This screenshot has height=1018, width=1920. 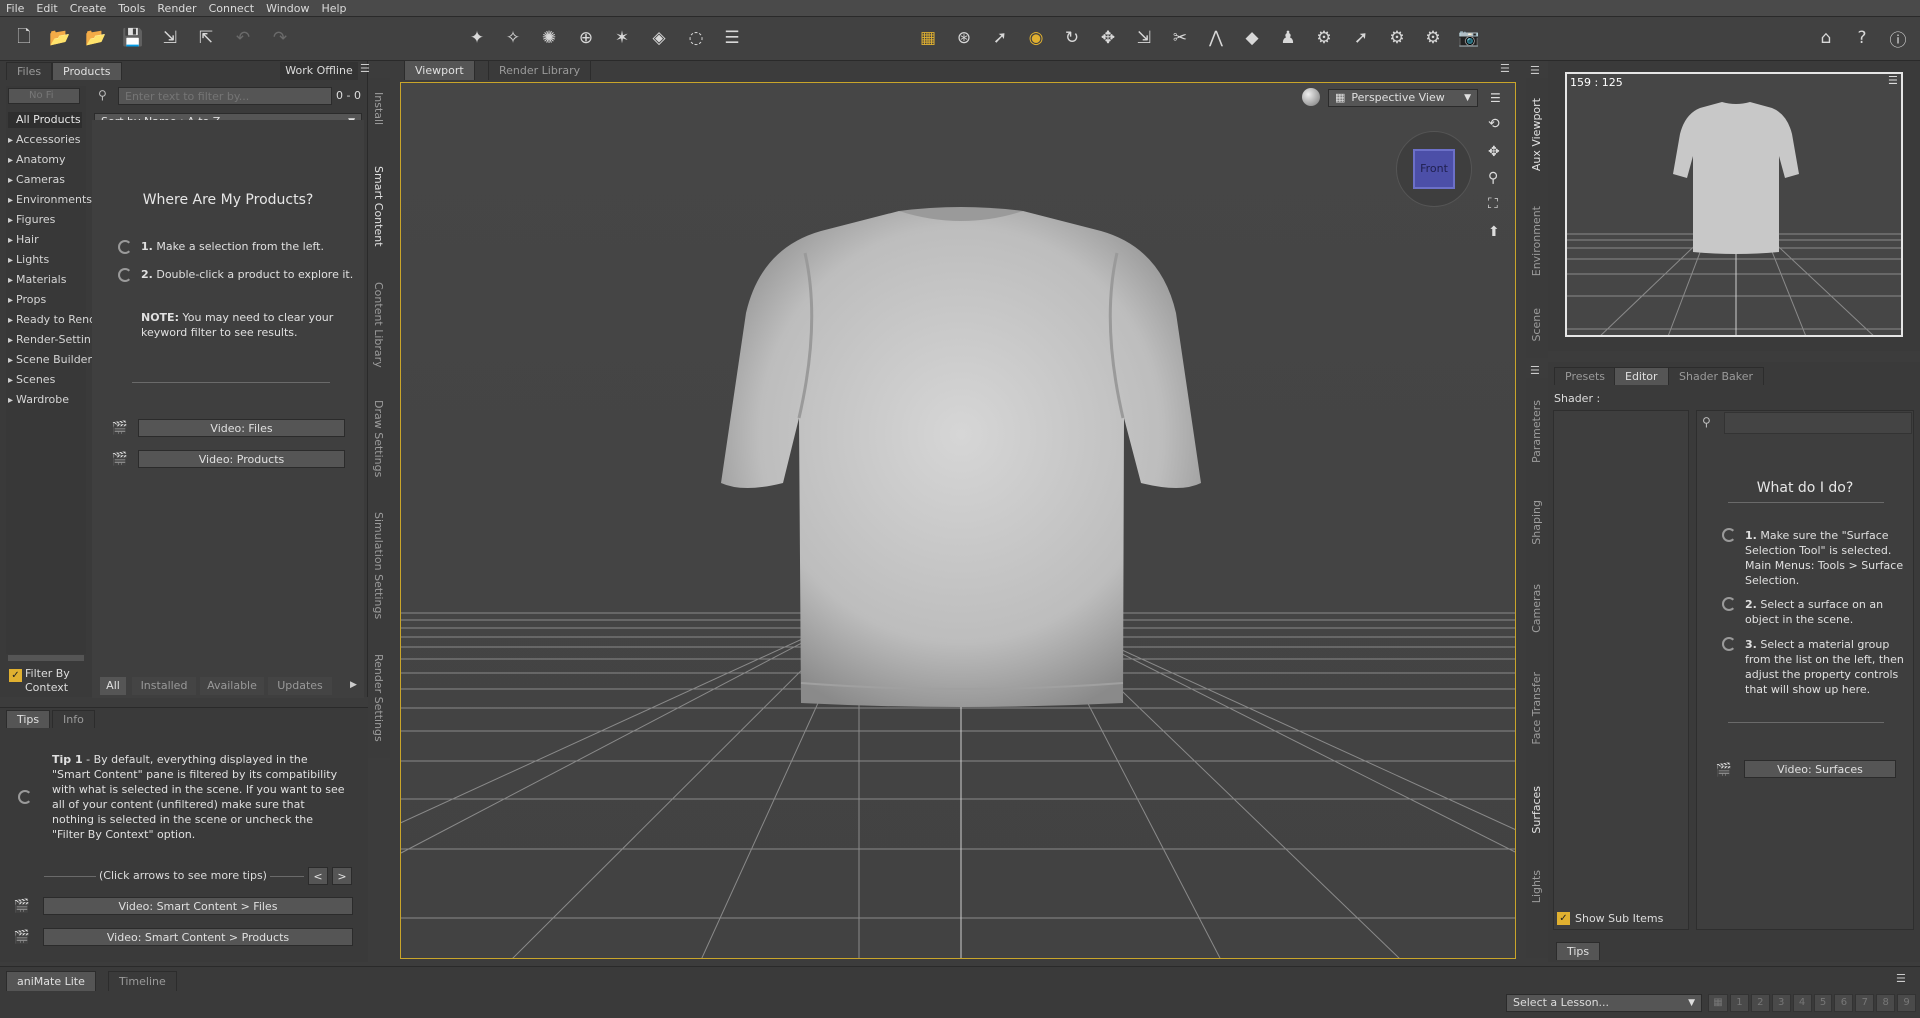 I want to click on vtab-lights: Lights, so click(x=1536, y=886).